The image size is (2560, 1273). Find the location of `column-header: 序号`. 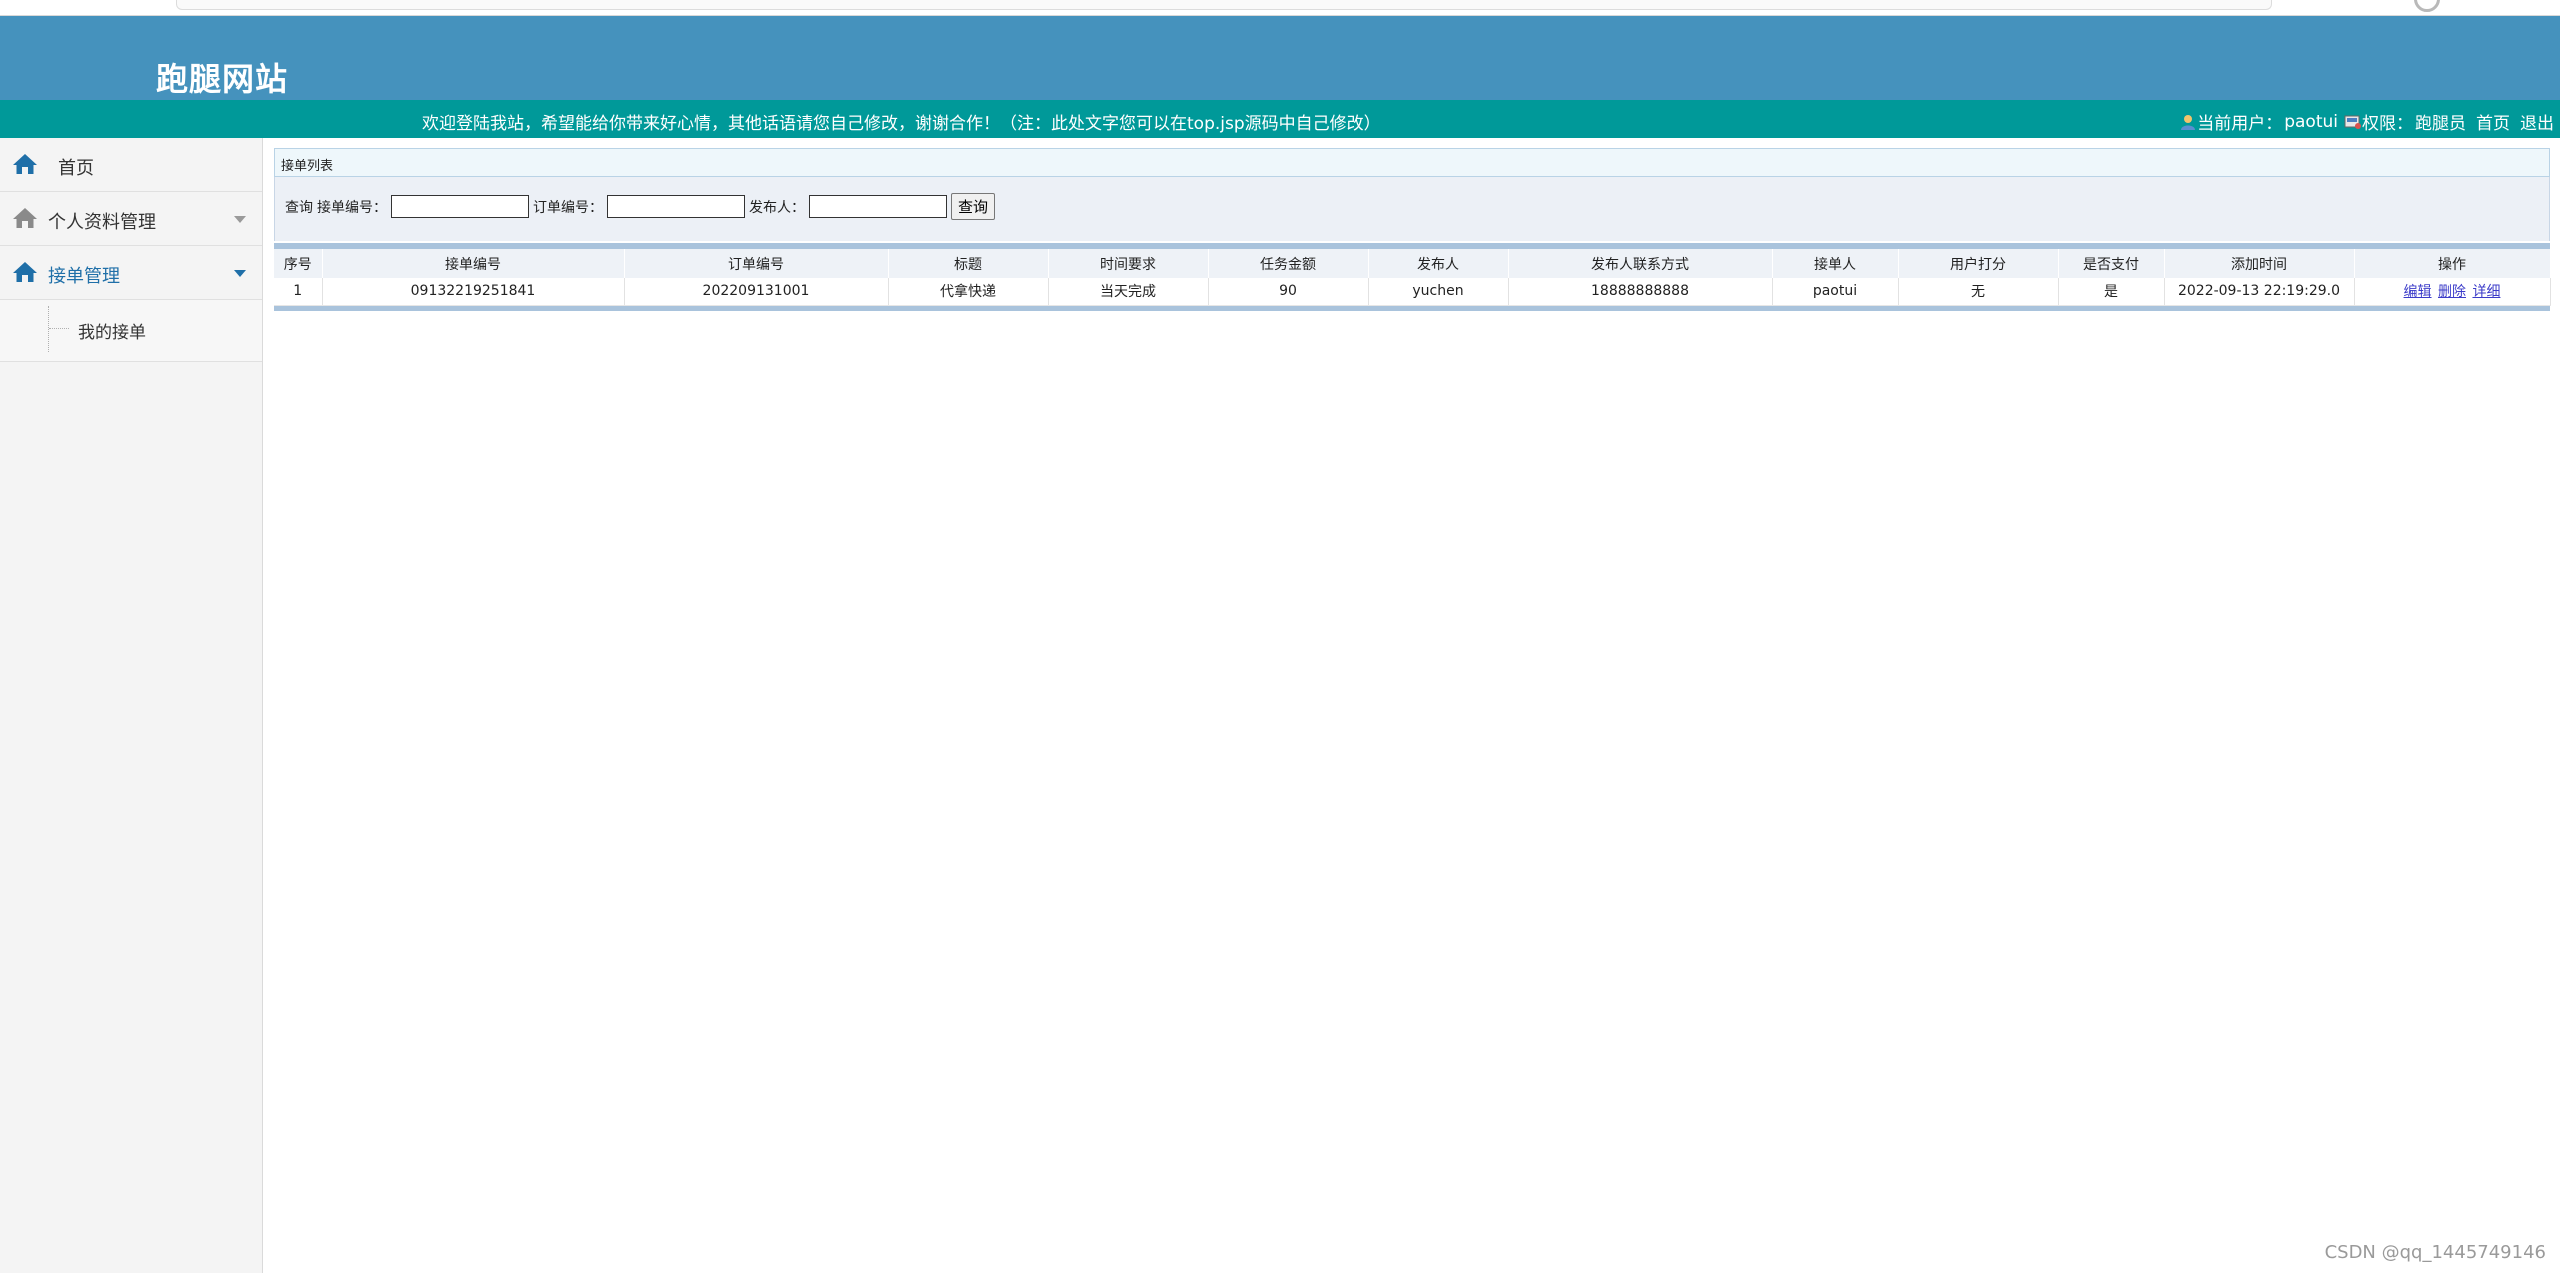

column-header: 序号 is located at coordinates (298, 263).